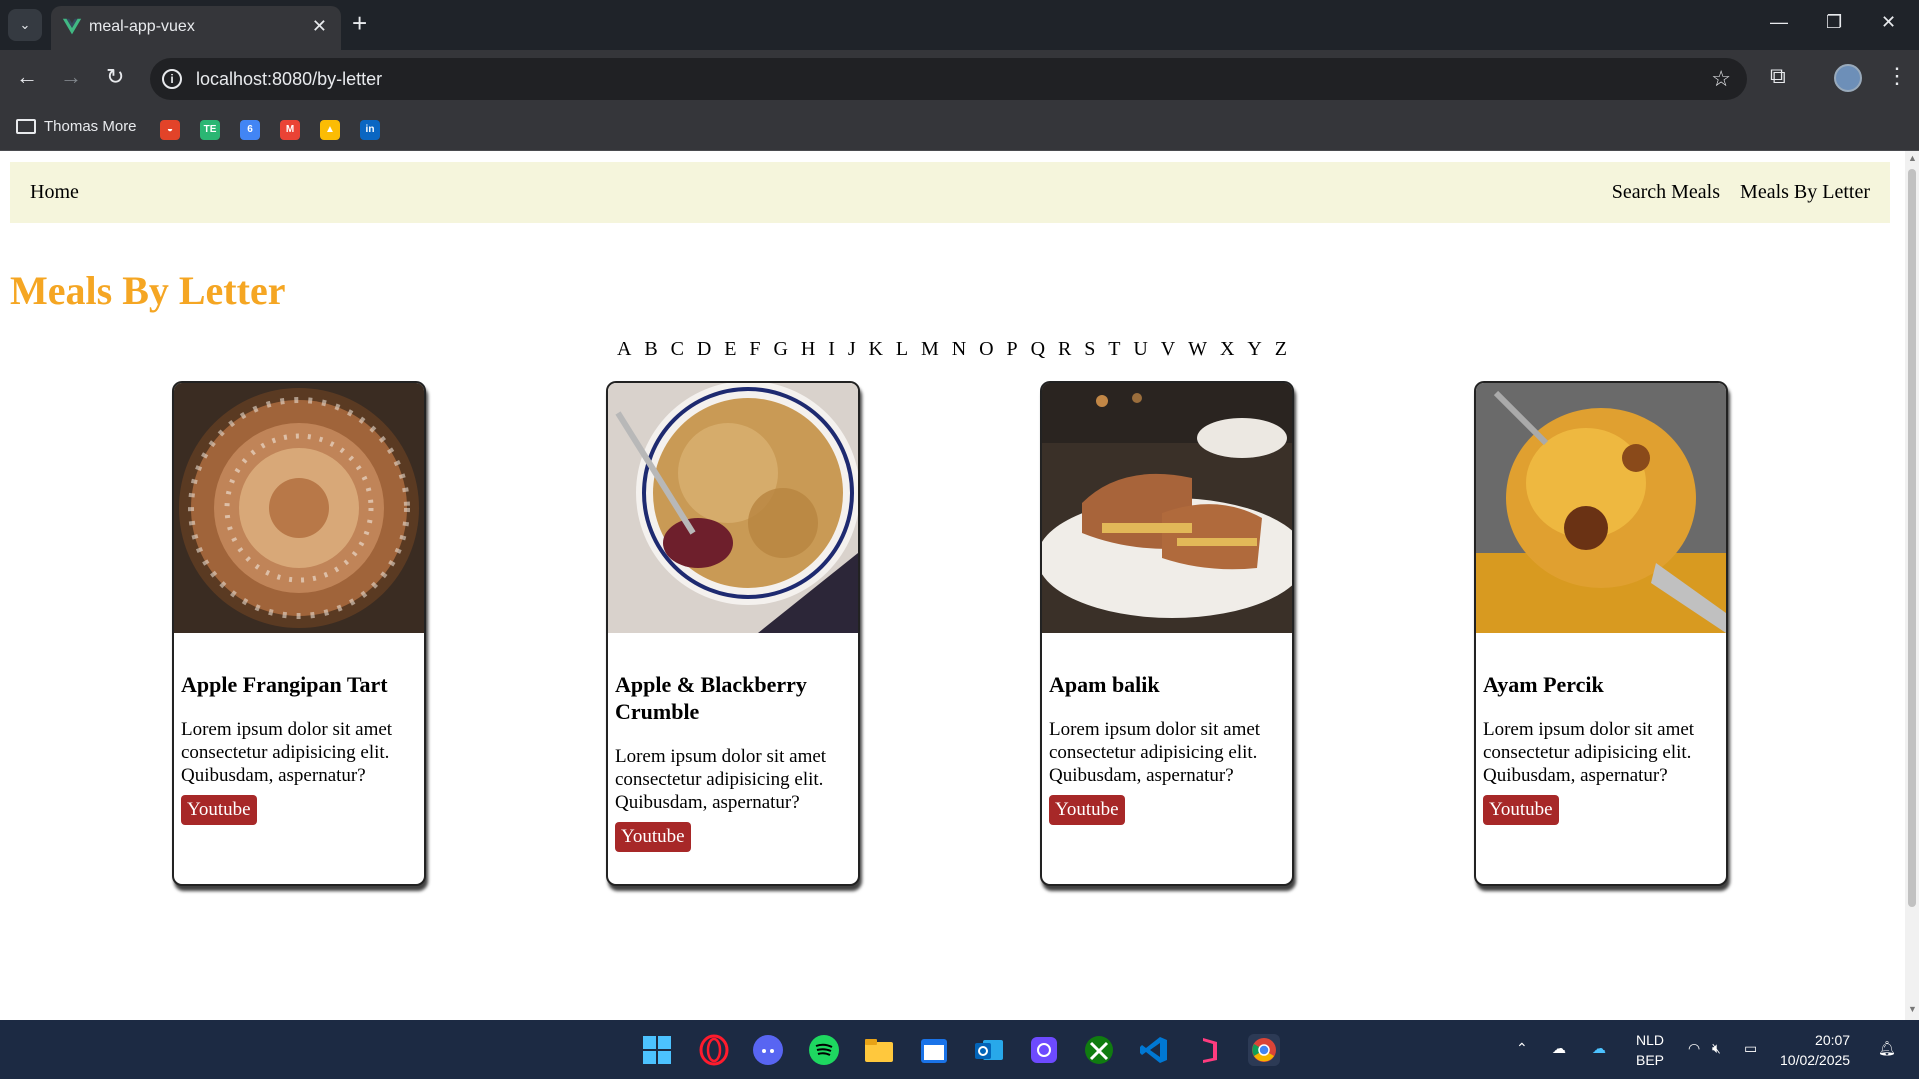  Describe the element at coordinates (959, 349) in the screenshot. I see `letter-link-n: N` at that location.